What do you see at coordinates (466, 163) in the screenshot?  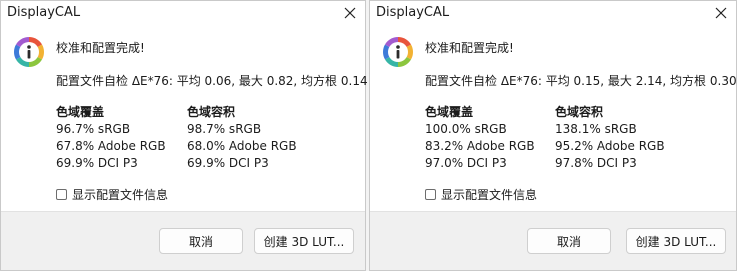 I see `coverage-dci-p3: 97.0% DCI P3` at bounding box center [466, 163].